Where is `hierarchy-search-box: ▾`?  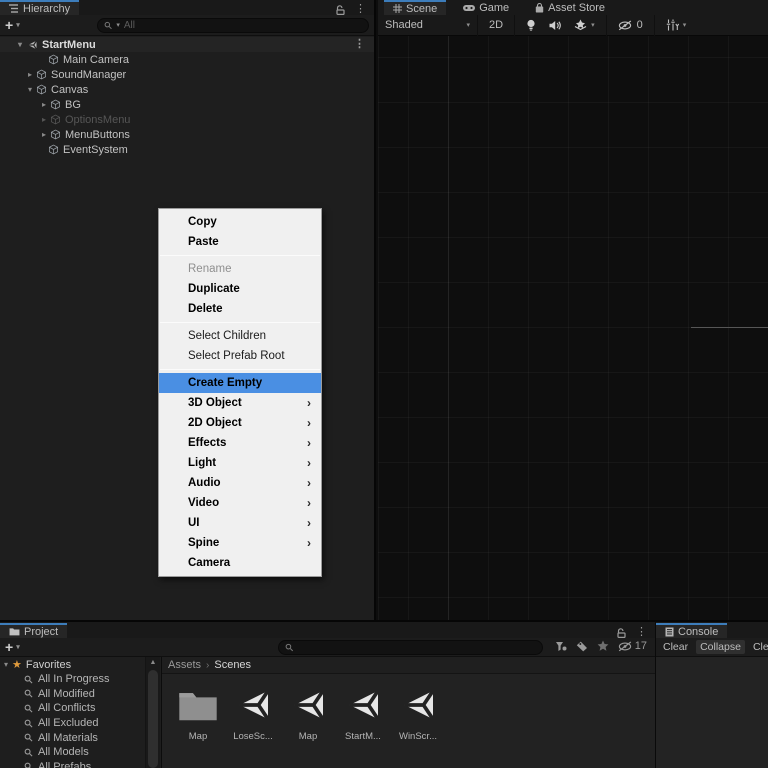 hierarchy-search-box: ▾ is located at coordinates (233, 25).